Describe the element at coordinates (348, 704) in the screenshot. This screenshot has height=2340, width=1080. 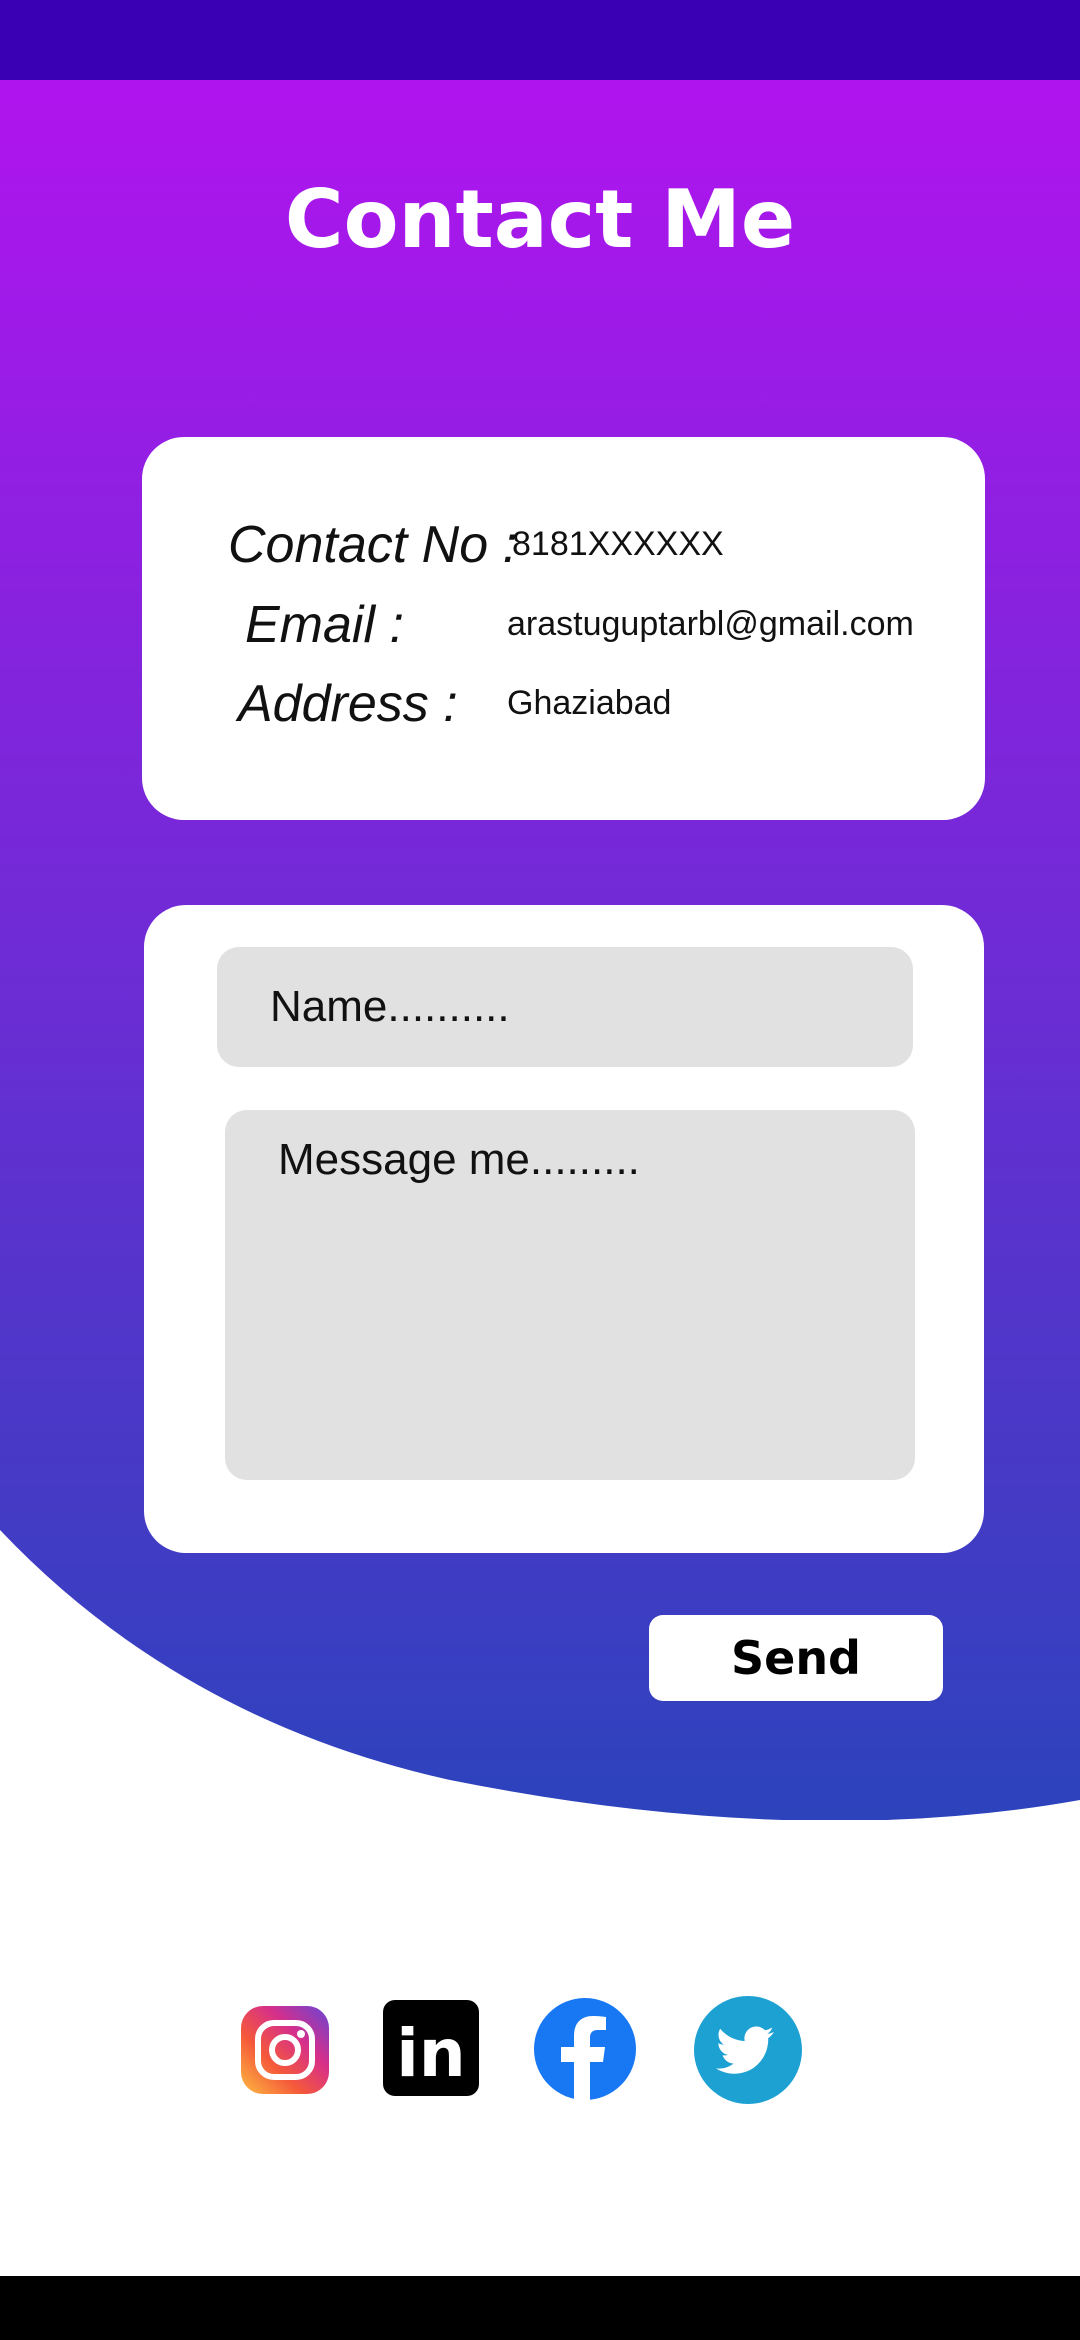
I see `address-label: Address :` at that location.